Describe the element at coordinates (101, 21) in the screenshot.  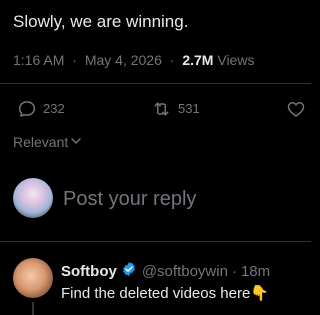
I see `tweet-text: Slowly, we are winning.` at that location.